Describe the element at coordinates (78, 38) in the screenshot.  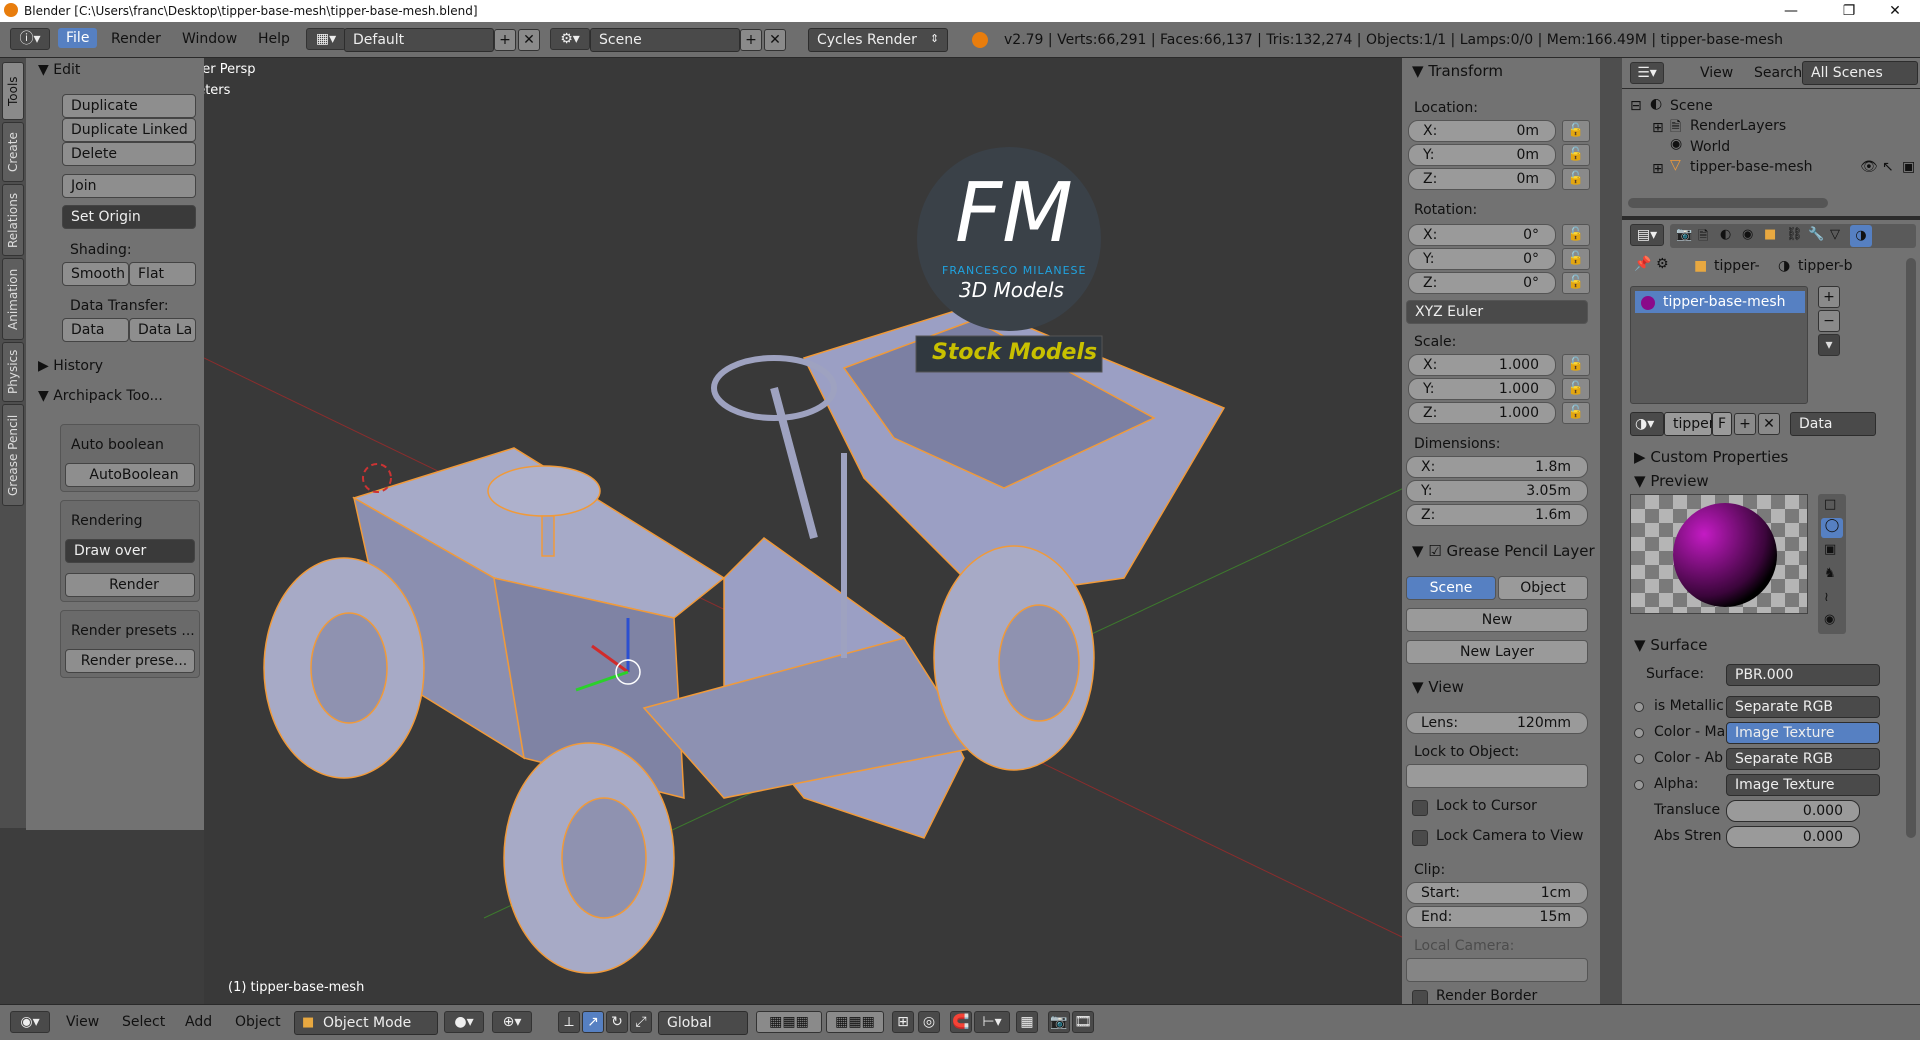
I see `menu-file: File` at that location.